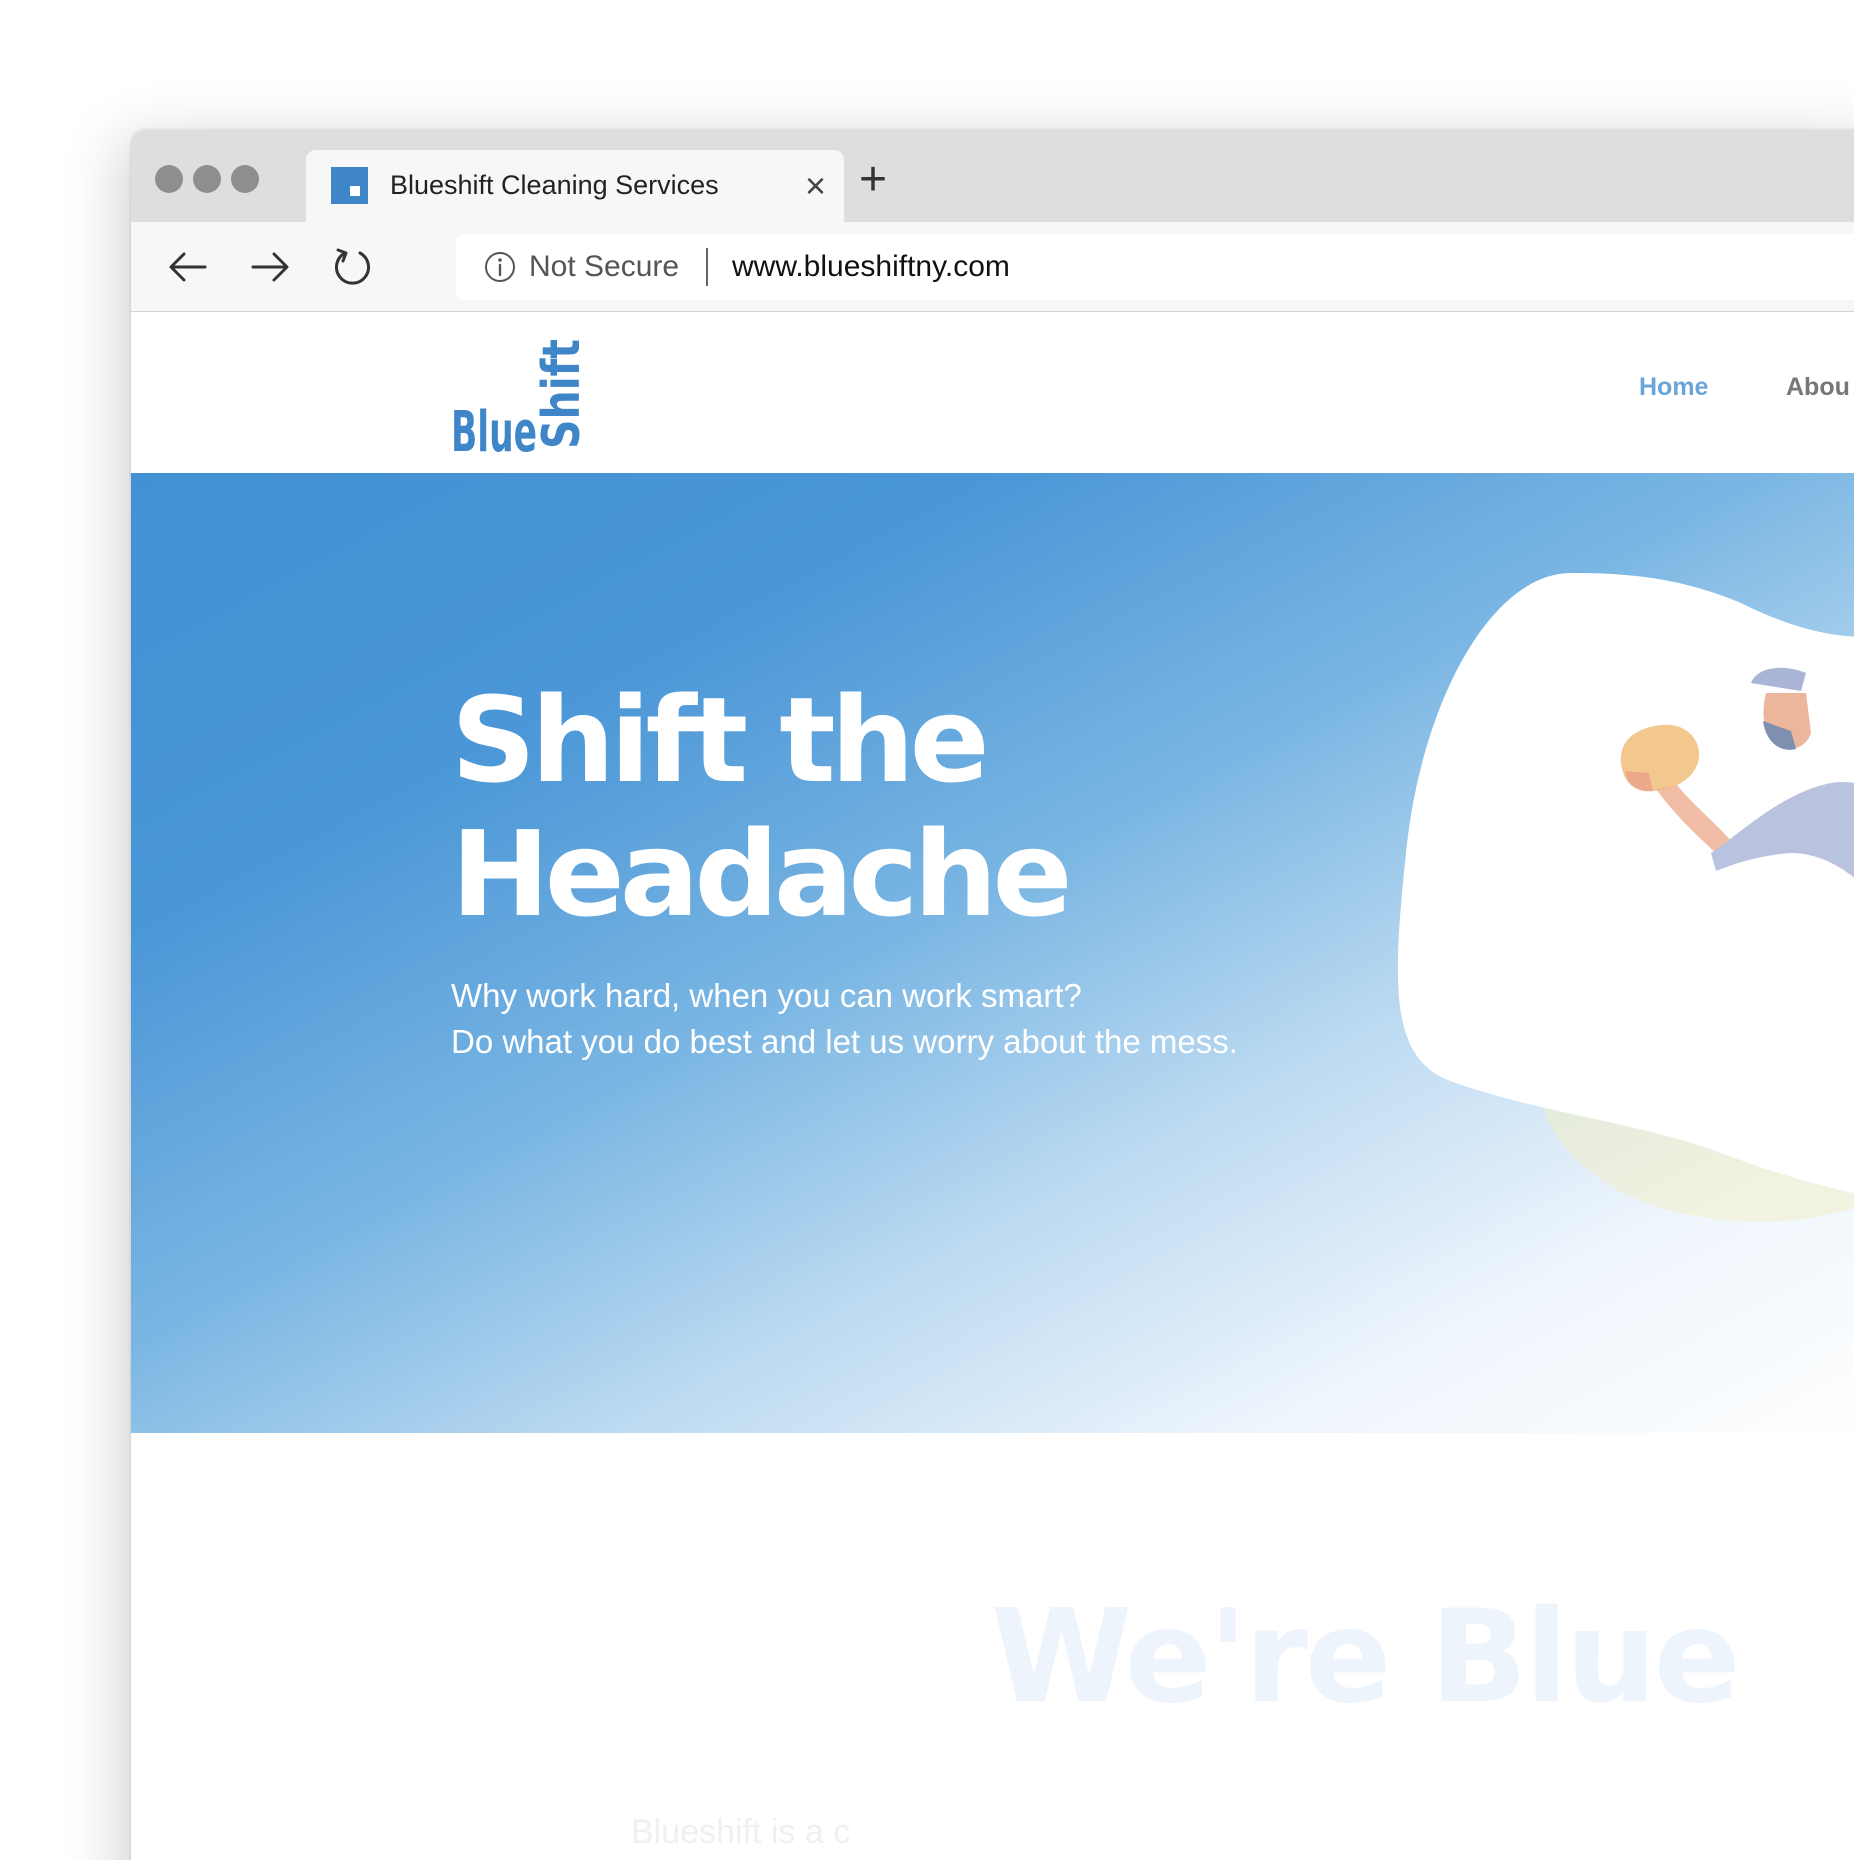  I want to click on browser-tab: Blueshift Cleaning Services ×, so click(575, 186).